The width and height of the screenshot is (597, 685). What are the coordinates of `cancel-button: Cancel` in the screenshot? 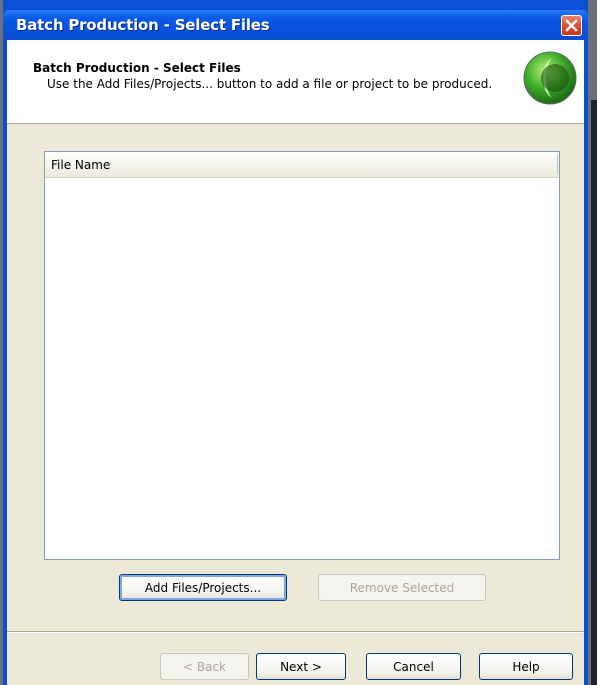 It's located at (413, 666).